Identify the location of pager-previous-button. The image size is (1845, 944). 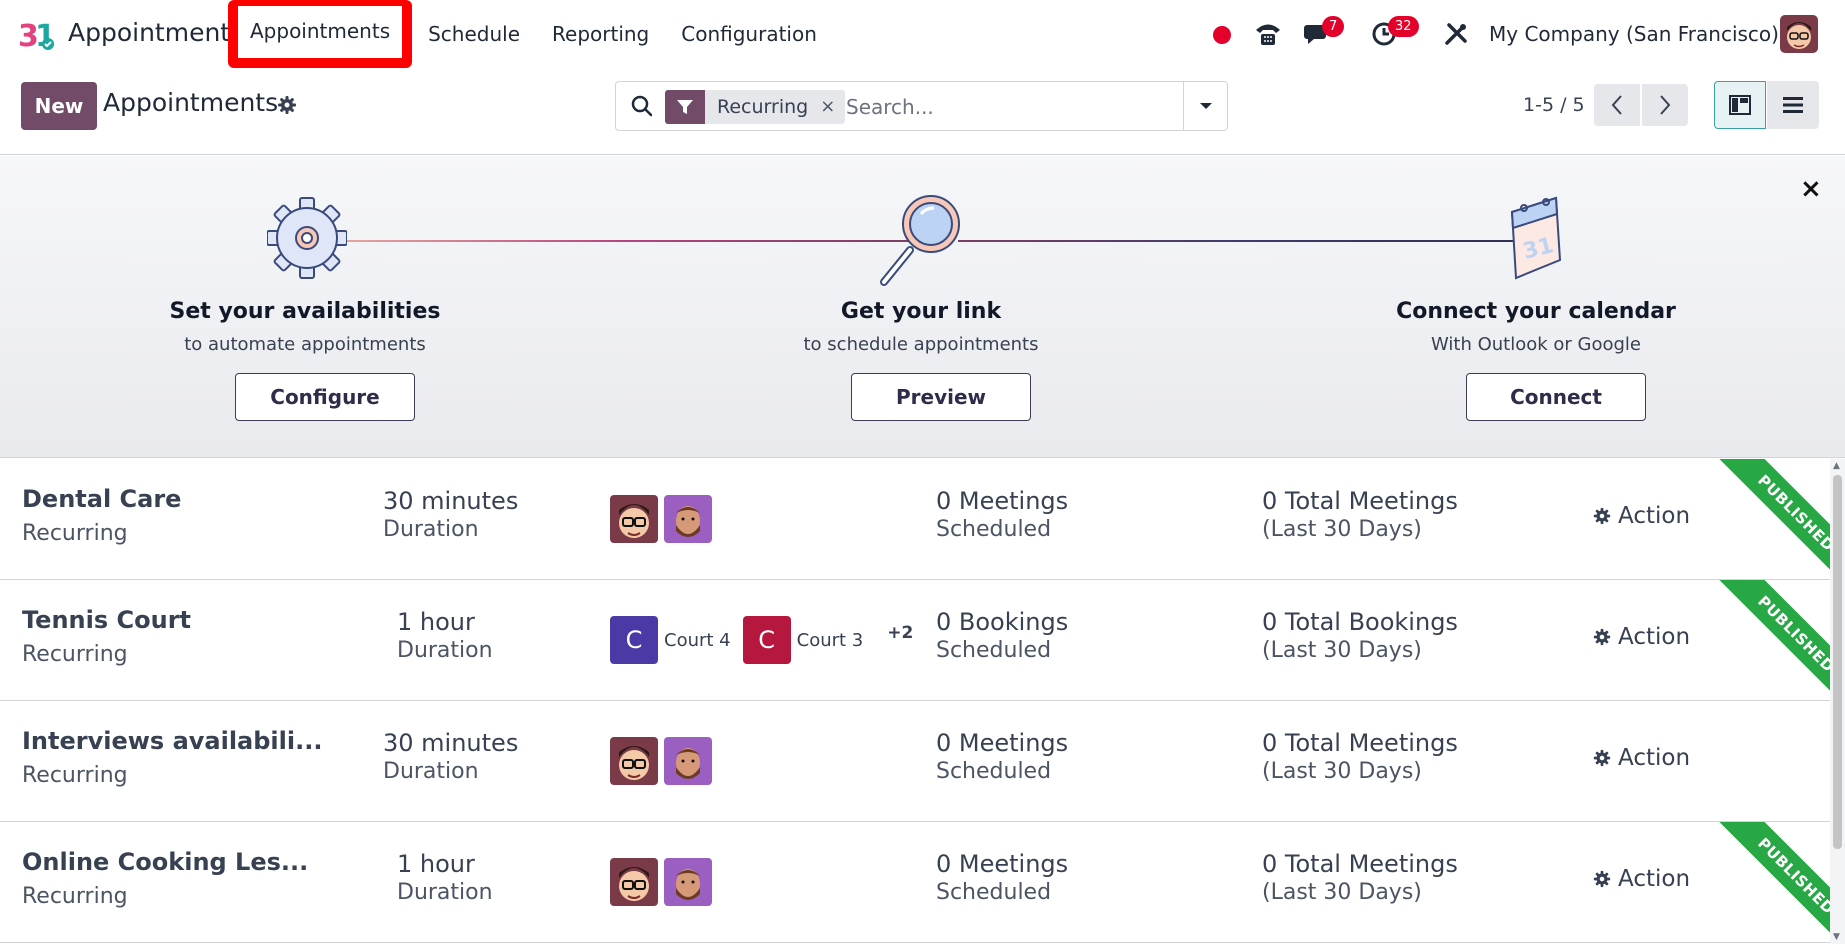
(1617, 105).